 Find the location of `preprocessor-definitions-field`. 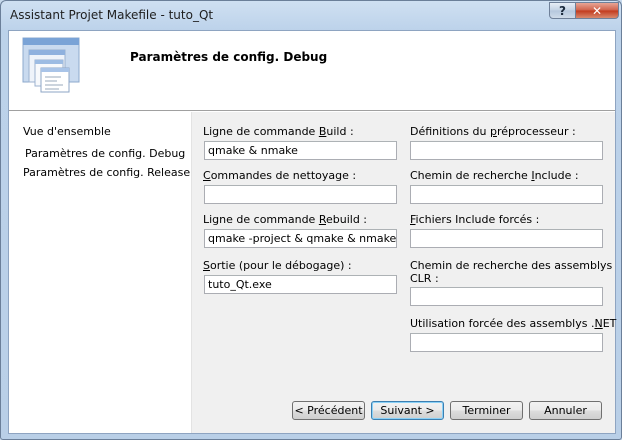

preprocessor-definitions-field is located at coordinates (506, 150).